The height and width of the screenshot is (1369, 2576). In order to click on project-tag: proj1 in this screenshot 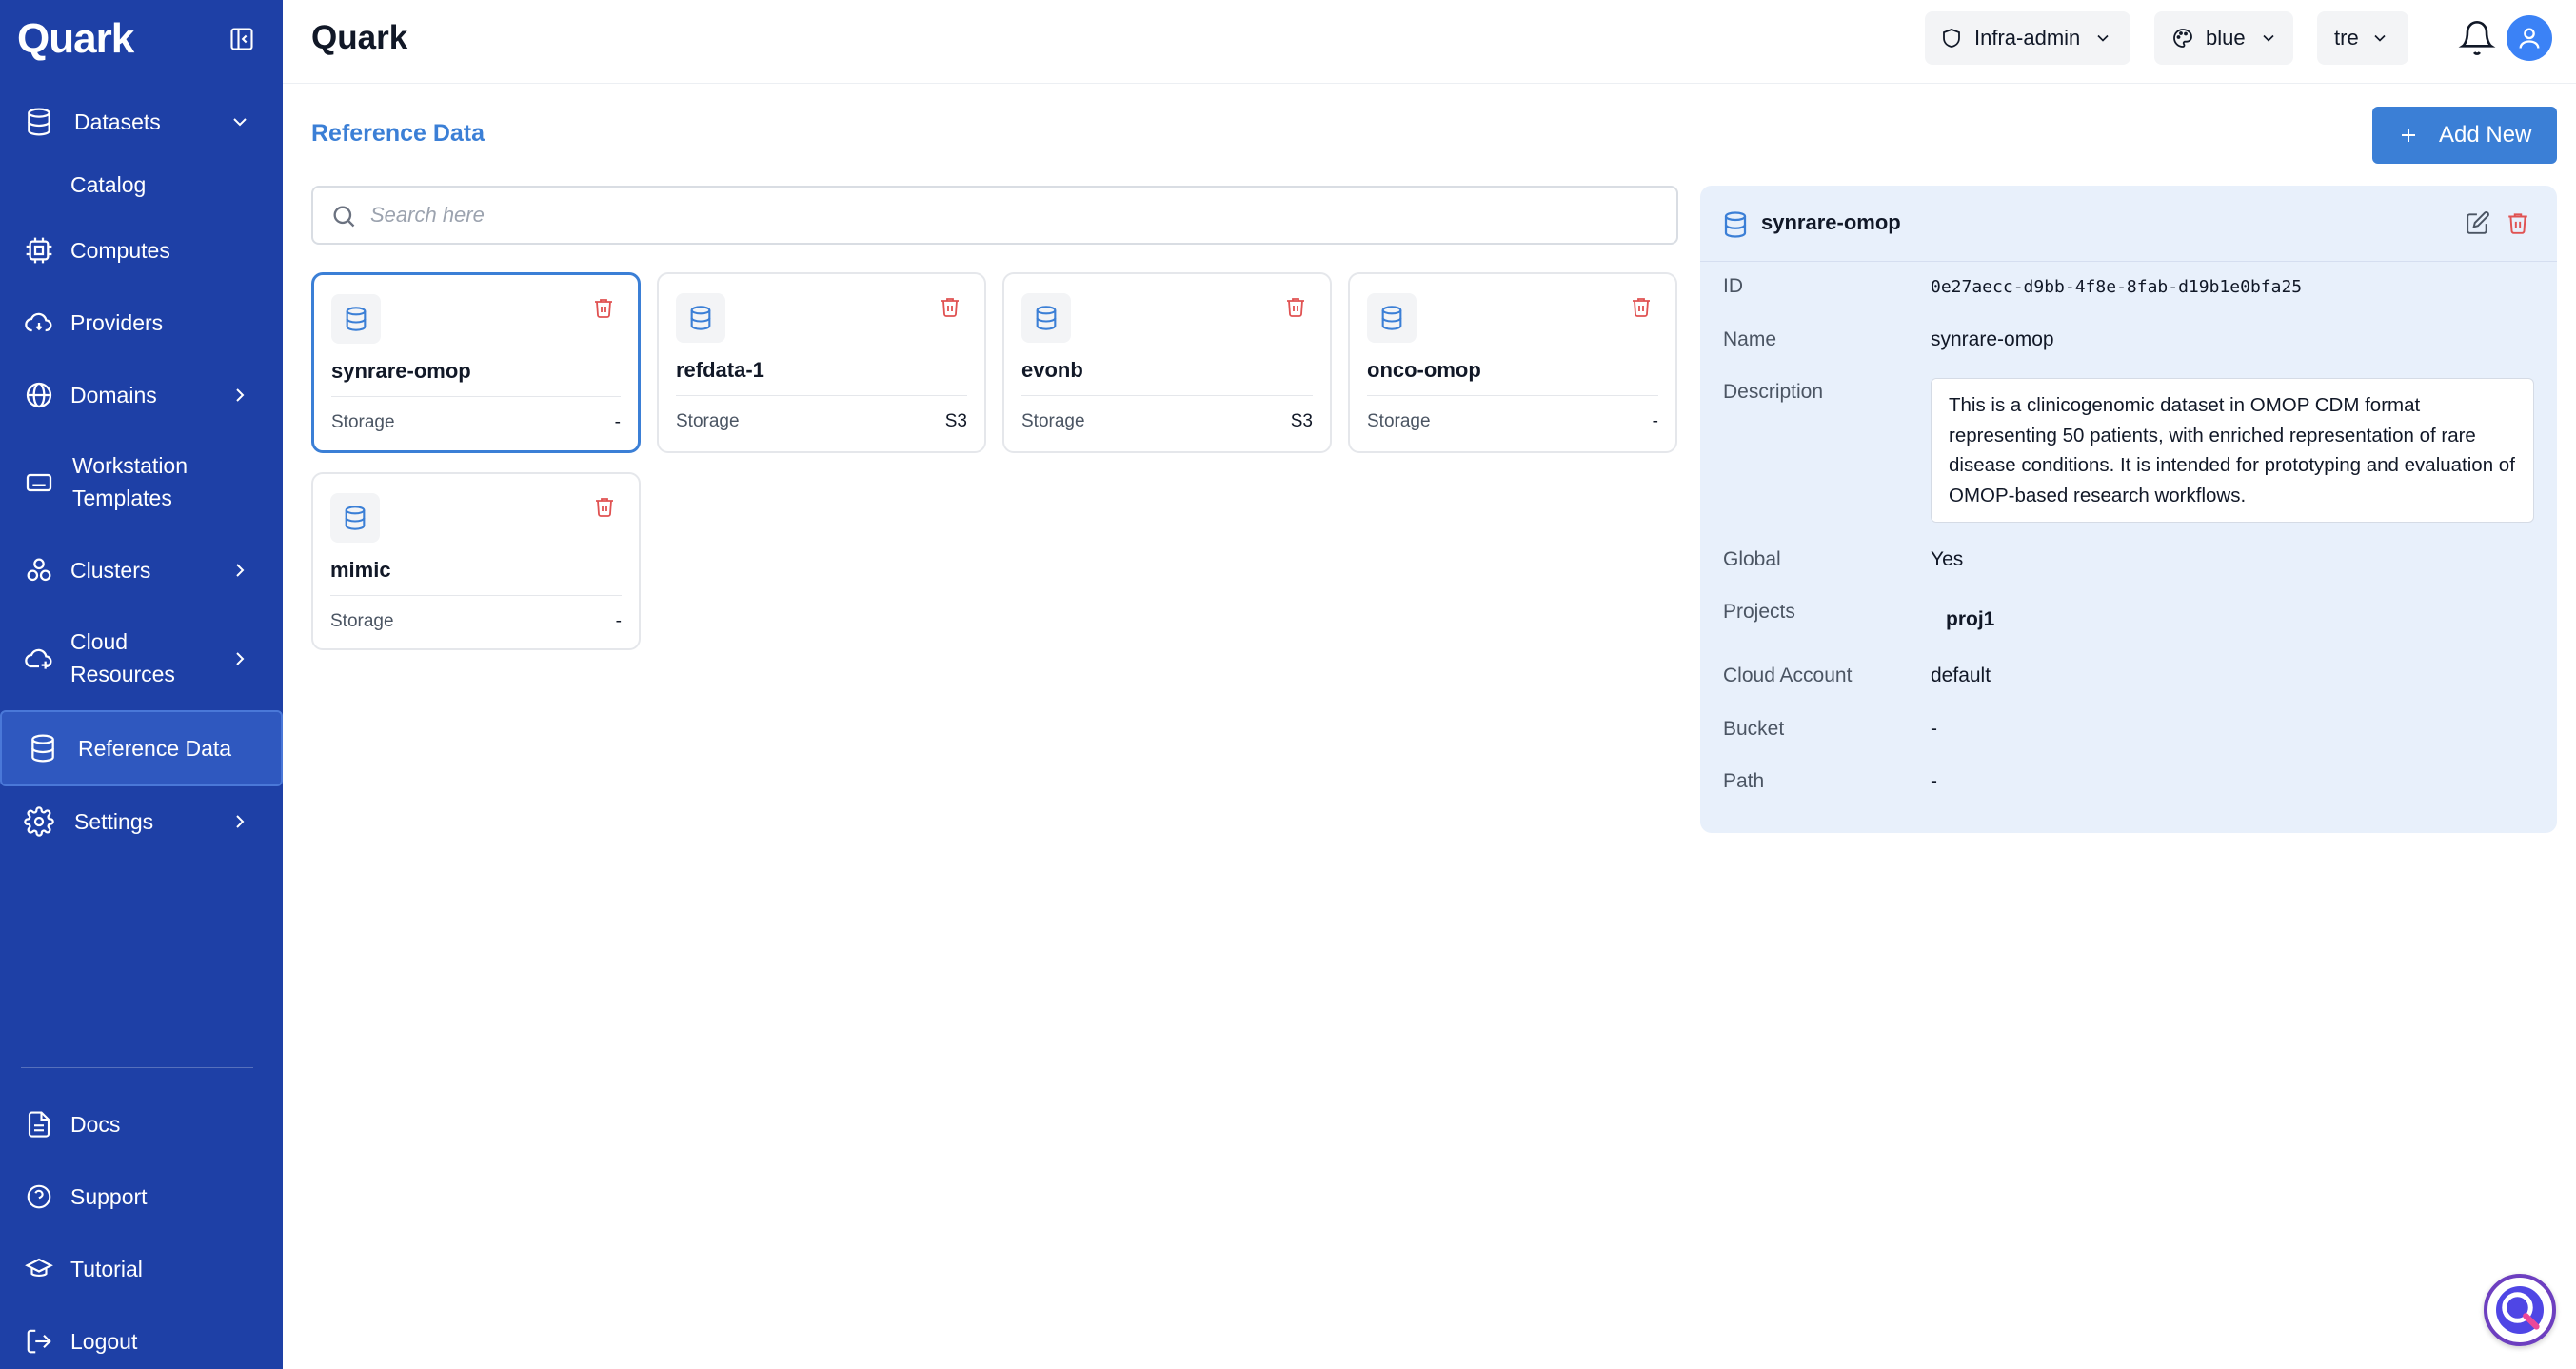, I will do `click(1971, 620)`.